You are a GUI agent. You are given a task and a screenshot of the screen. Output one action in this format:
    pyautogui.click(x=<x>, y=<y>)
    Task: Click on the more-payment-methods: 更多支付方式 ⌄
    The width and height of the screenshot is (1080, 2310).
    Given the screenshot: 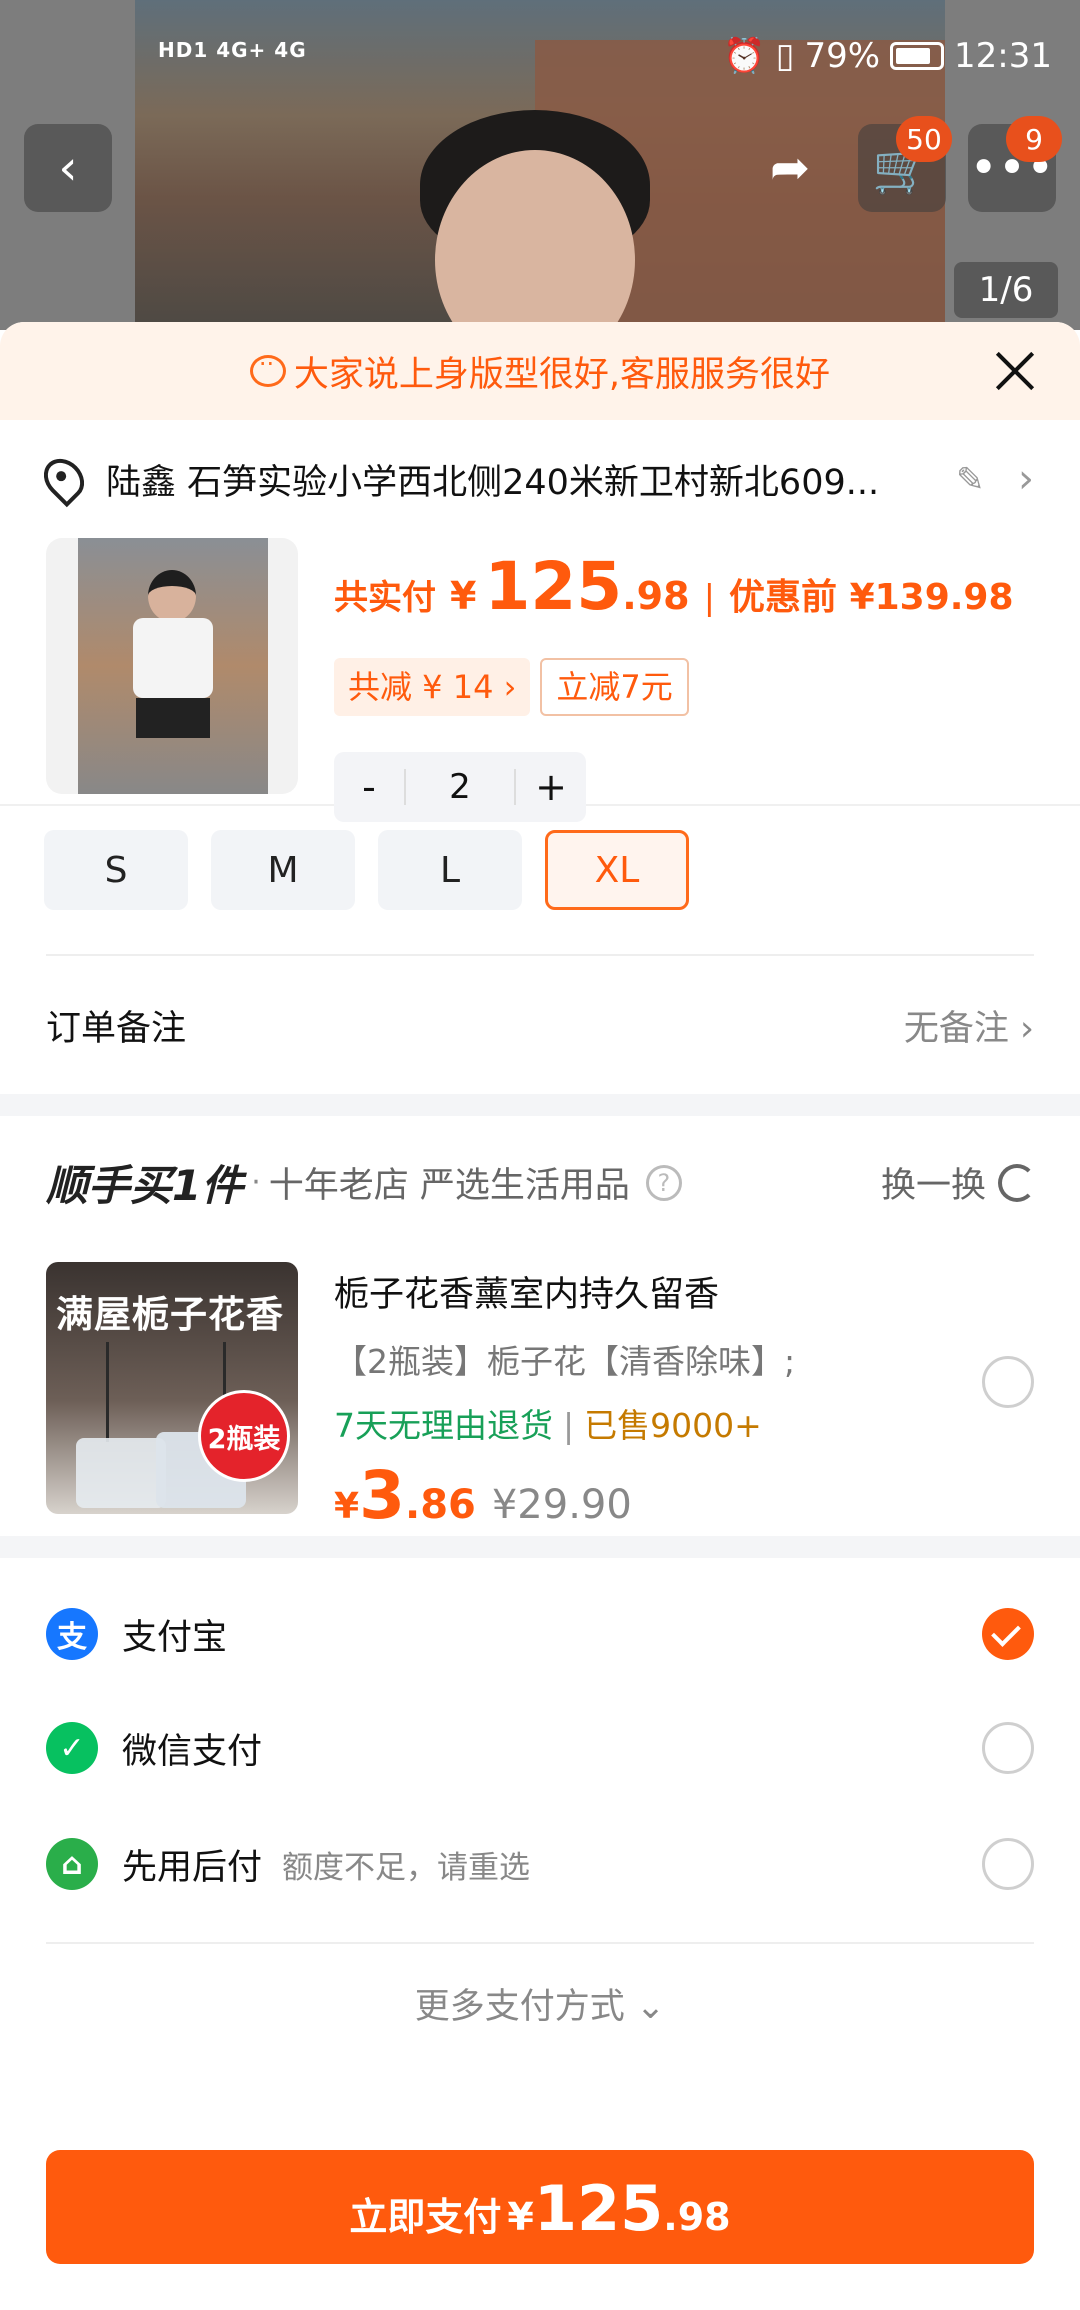 What is the action you would take?
    pyautogui.click(x=540, y=2003)
    